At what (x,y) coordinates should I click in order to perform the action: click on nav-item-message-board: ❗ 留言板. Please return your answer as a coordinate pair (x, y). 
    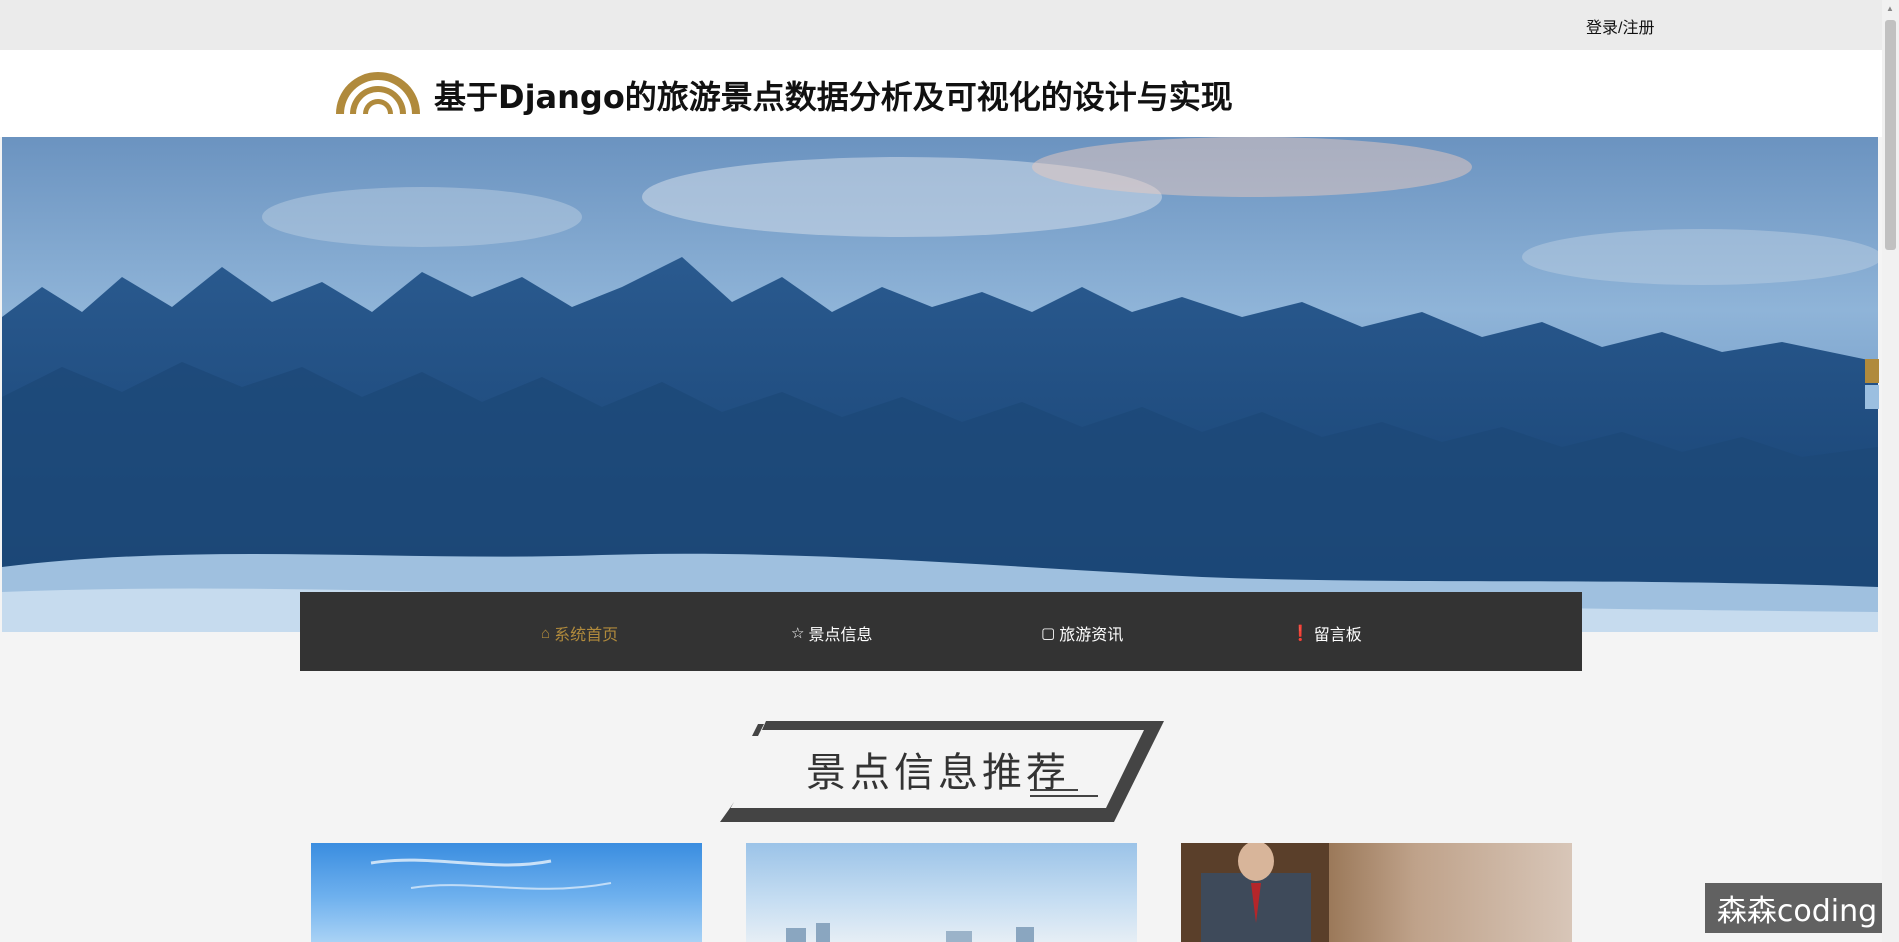
    Looking at the image, I should click on (1326, 633).